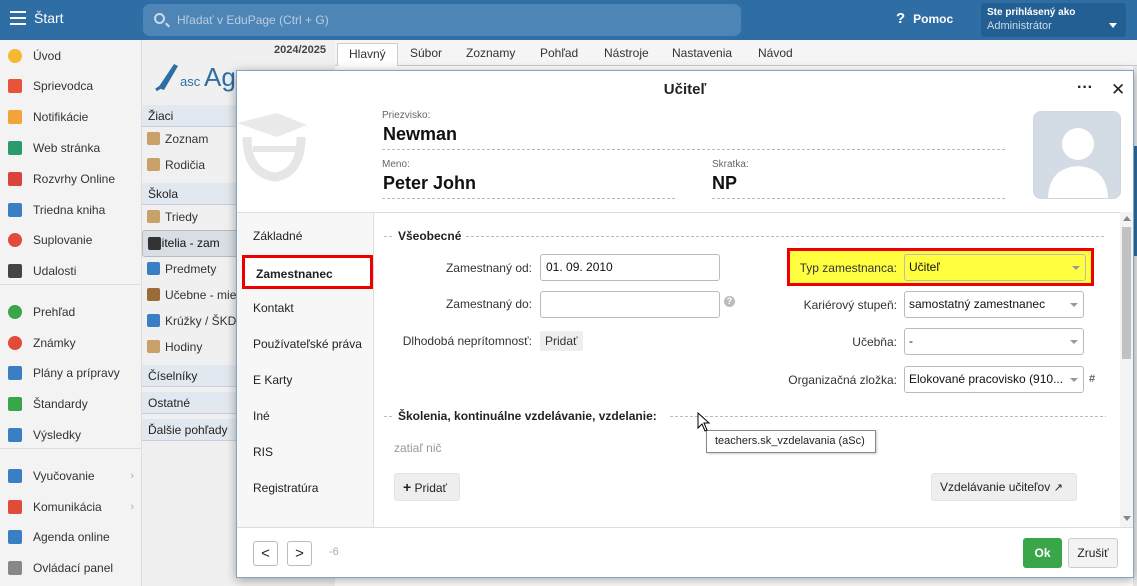 The width and height of the screenshot is (1137, 586). I want to click on profile-photo, so click(1077, 155).